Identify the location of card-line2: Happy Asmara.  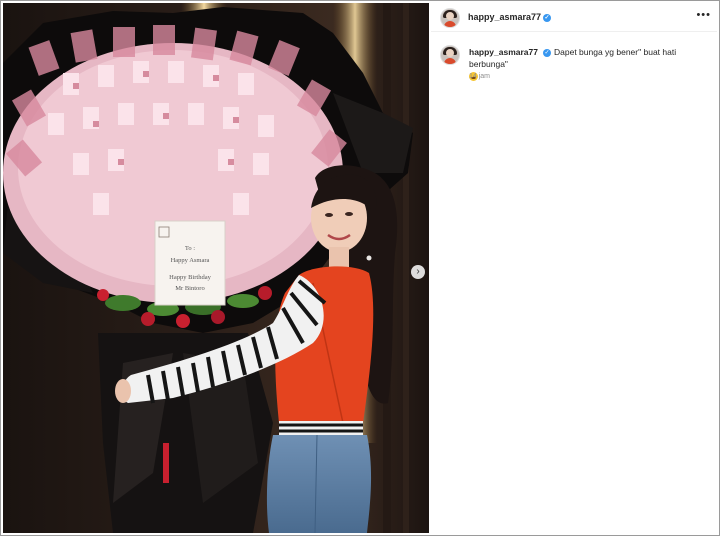
(190, 260).